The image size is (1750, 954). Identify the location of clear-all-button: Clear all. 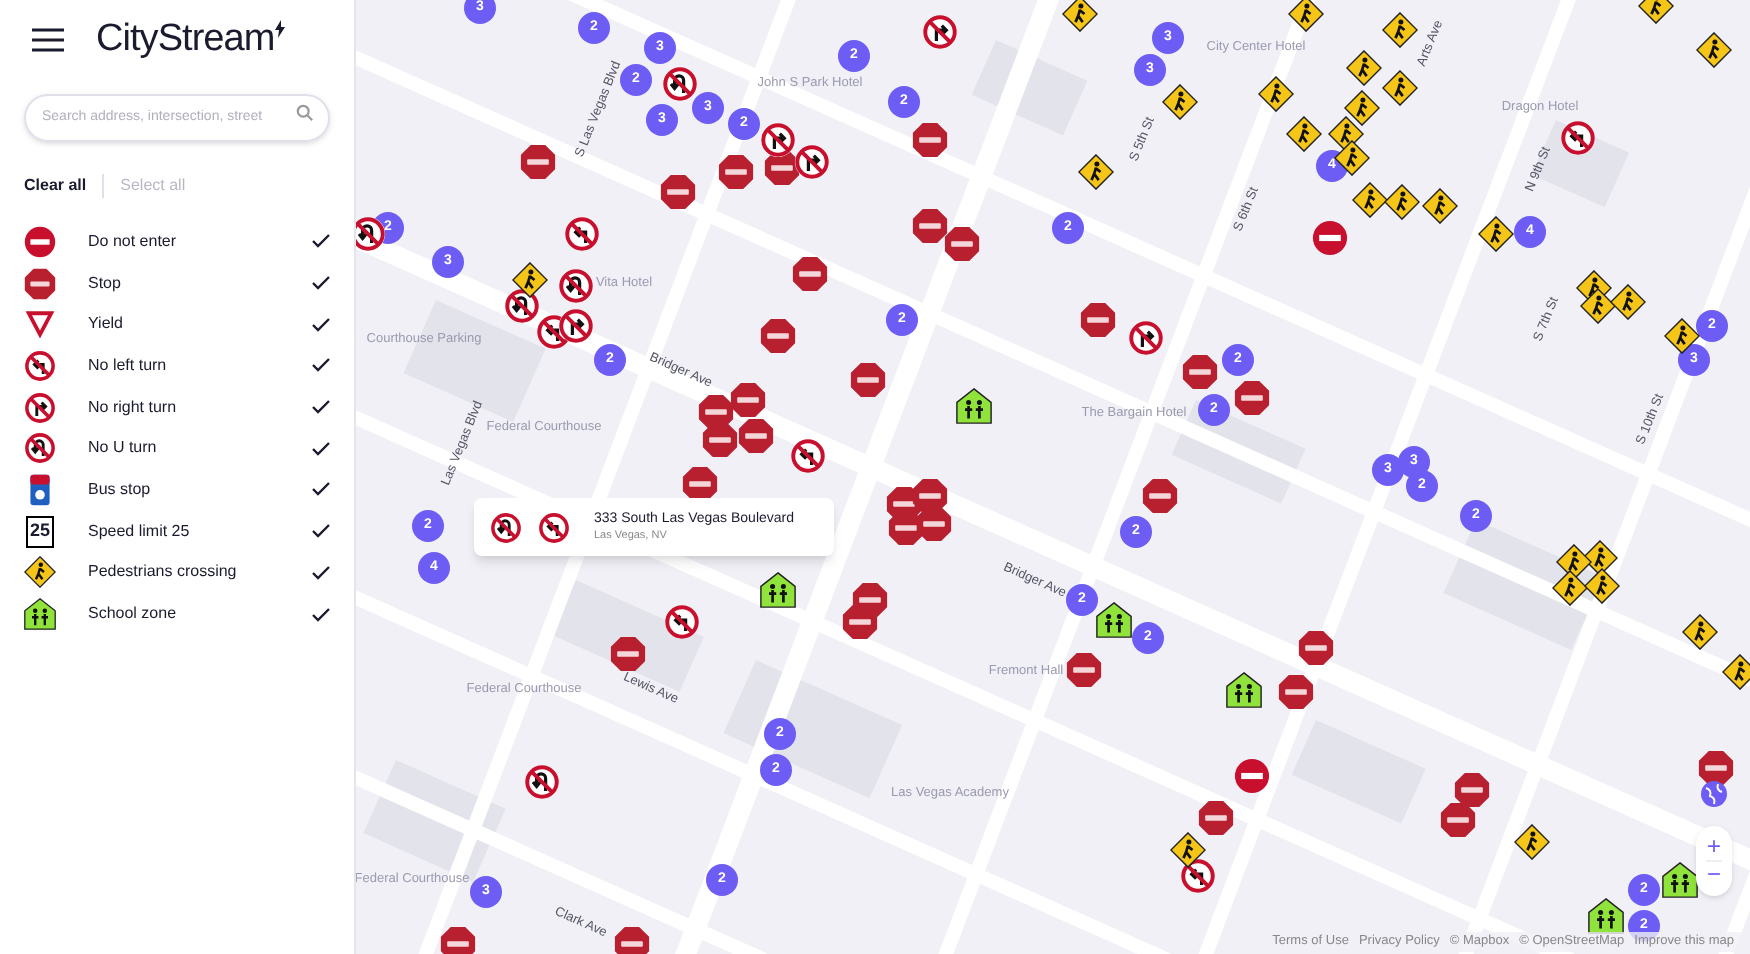
(64, 185).